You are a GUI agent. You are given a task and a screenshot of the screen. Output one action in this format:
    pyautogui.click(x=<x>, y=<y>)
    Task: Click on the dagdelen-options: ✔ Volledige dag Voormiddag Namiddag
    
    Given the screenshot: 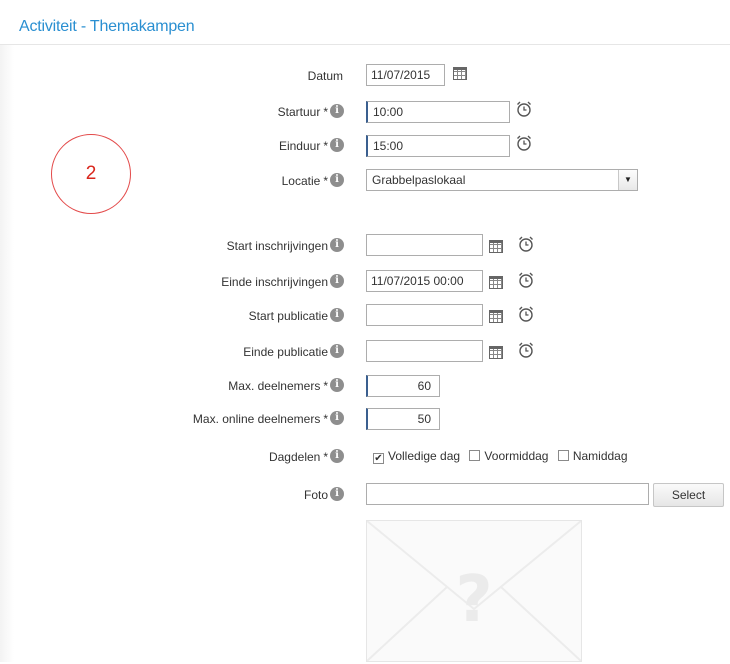 What is the action you would take?
    pyautogui.click(x=503, y=456)
    